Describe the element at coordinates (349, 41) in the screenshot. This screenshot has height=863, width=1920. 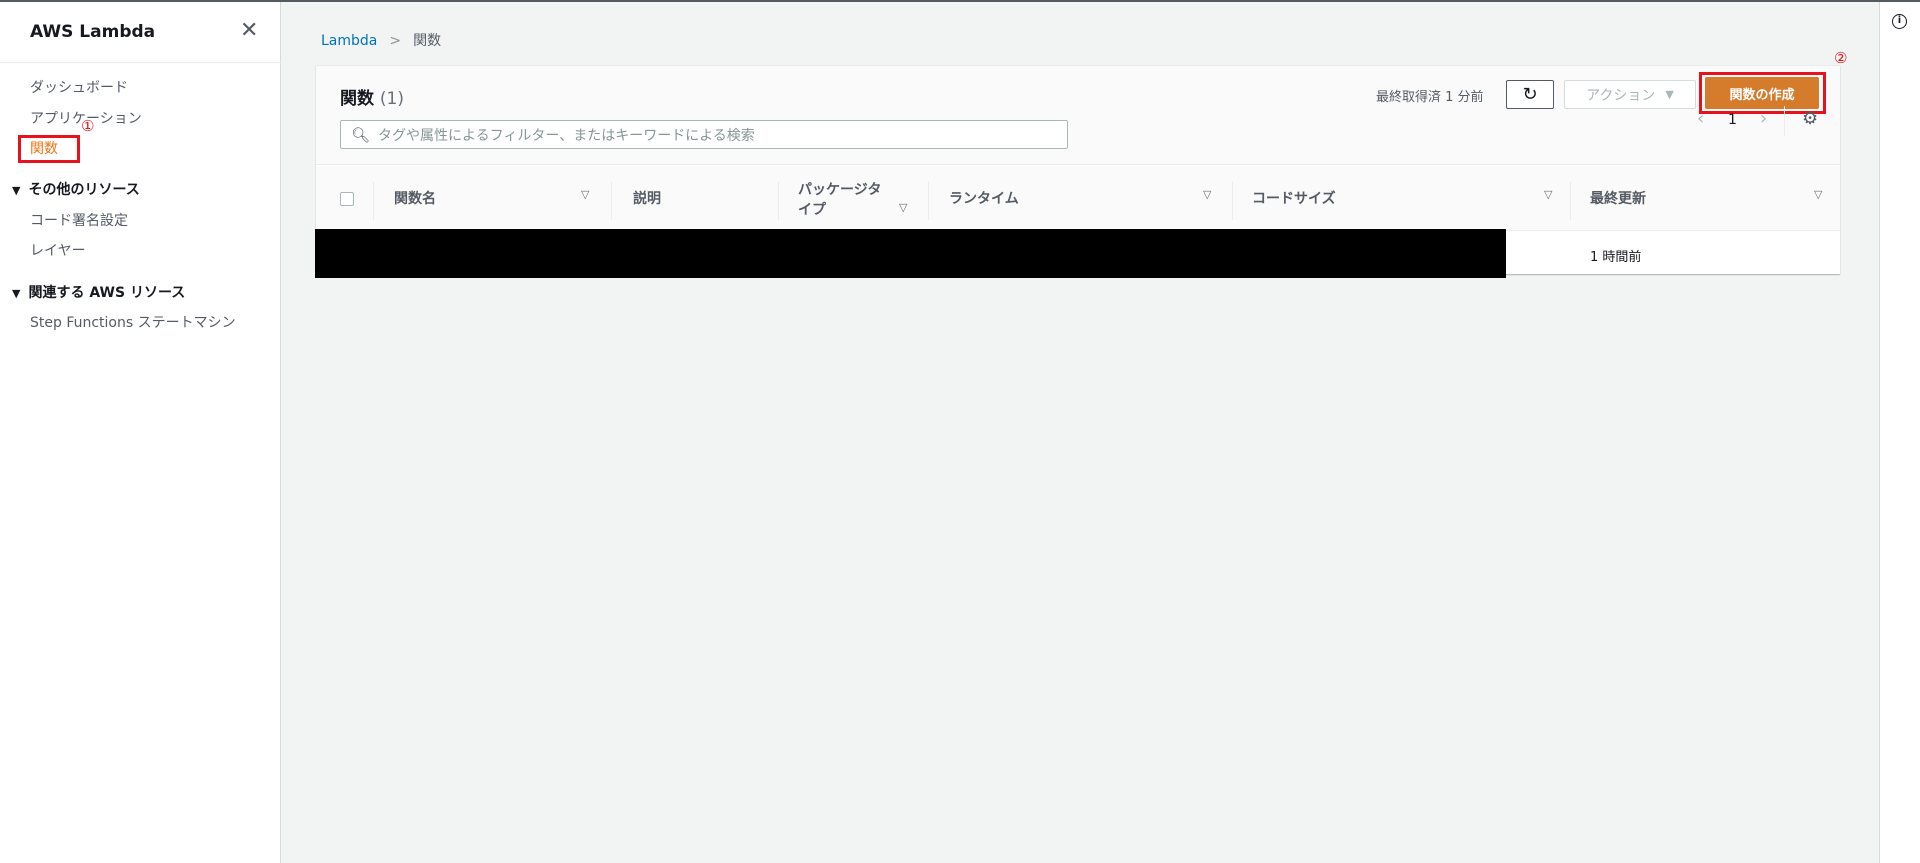
I see `breadcrumb-lambda: Lambda` at that location.